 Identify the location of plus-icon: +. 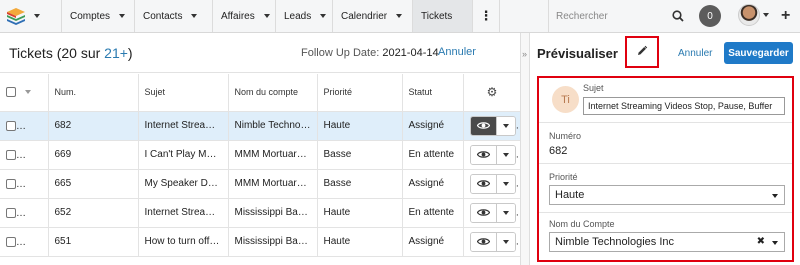
(785, 16).